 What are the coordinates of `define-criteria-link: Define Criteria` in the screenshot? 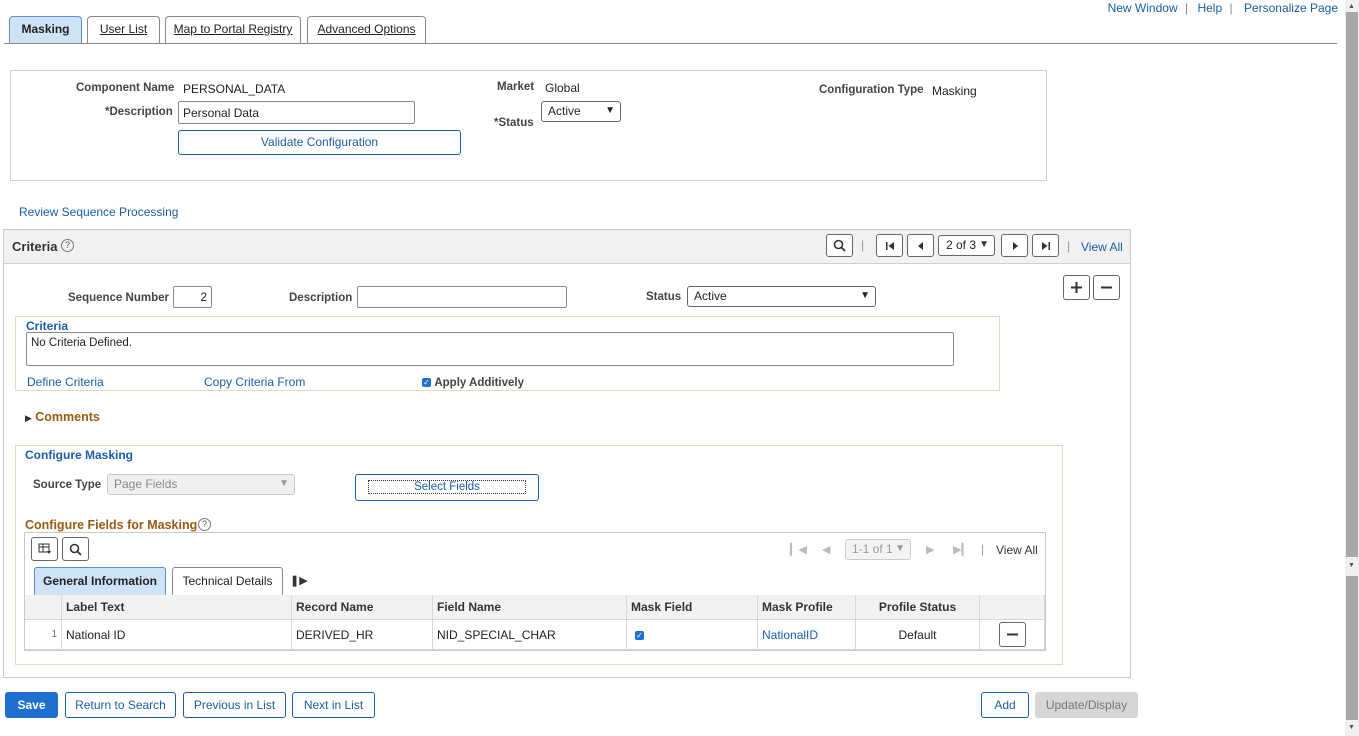 It's located at (65, 382).